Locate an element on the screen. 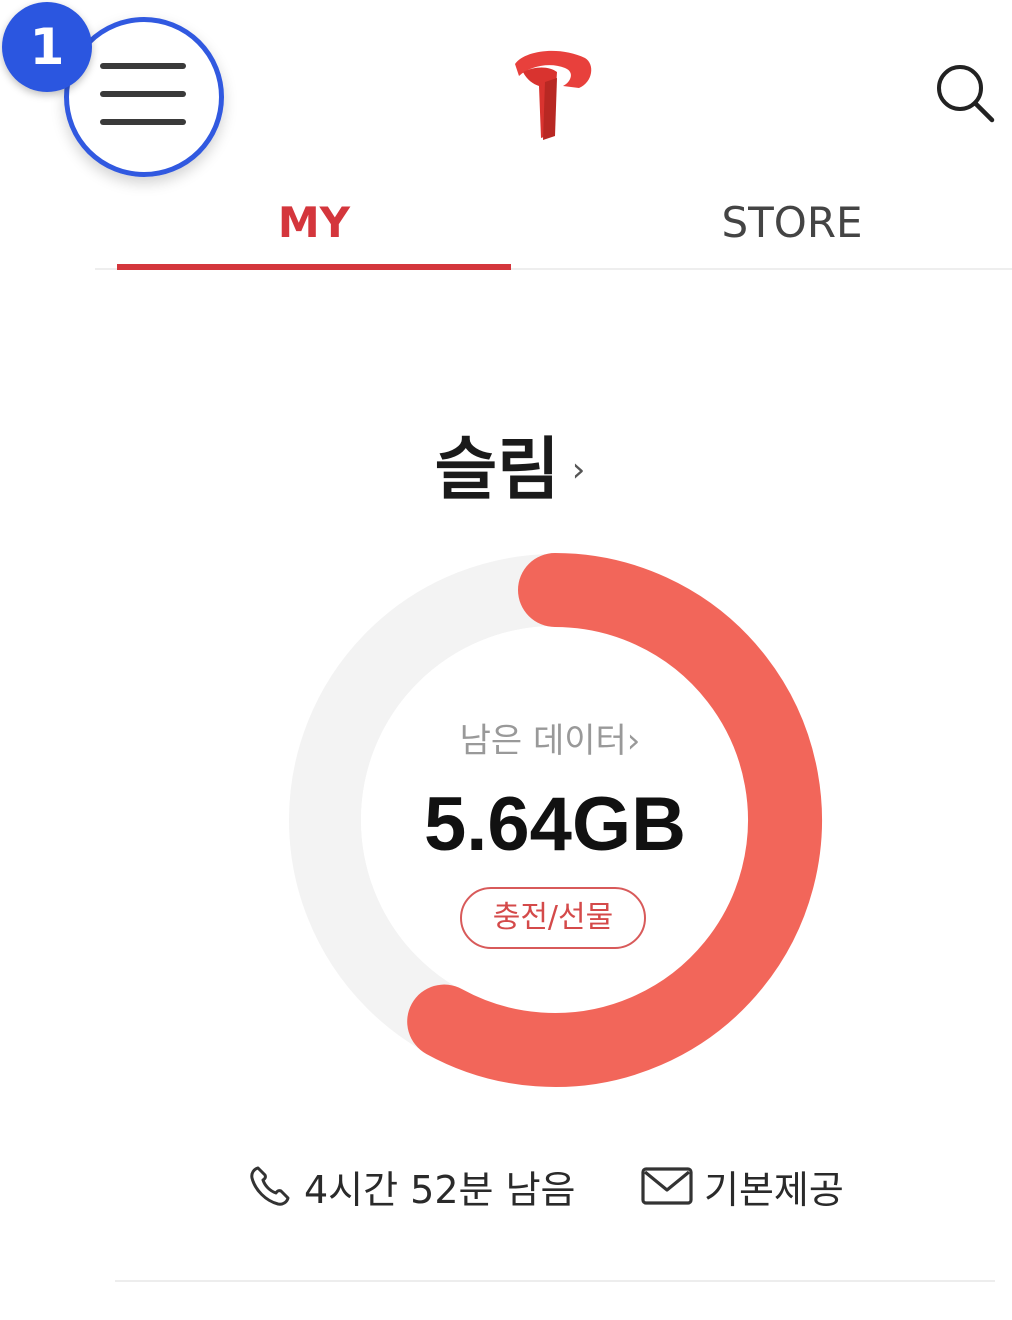 This screenshot has width=1012, height=1320. tab-active-indicator is located at coordinates (314, 267).